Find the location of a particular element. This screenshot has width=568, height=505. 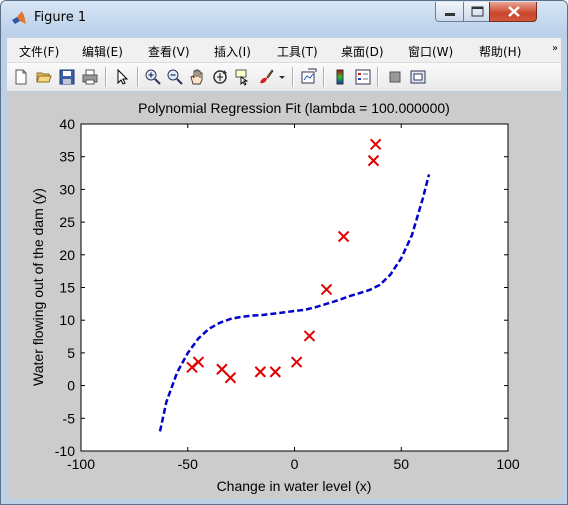

y-tick-label: 40 is located at coordinates (67, 124).